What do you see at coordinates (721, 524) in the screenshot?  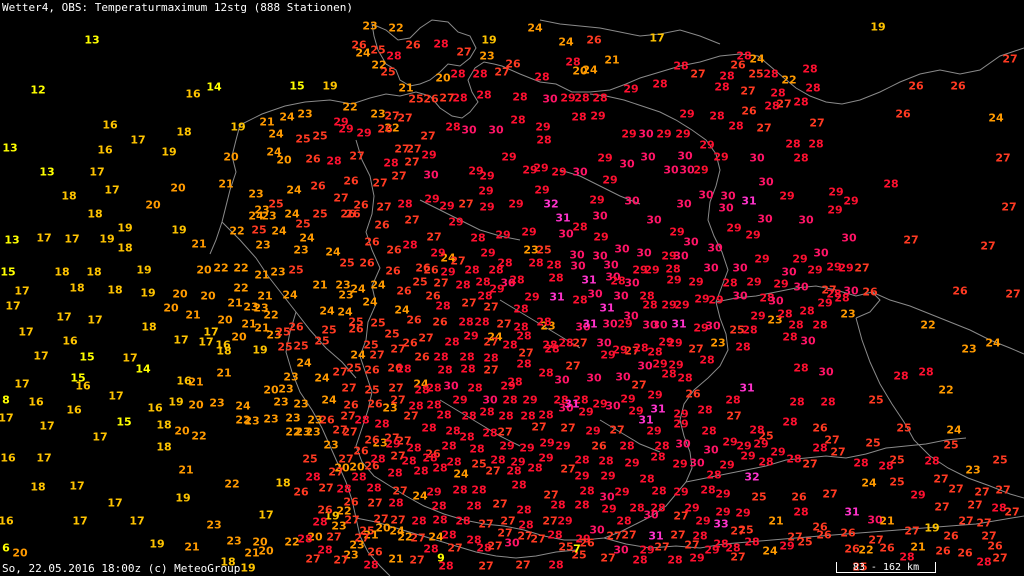 I see `station-temperature: 33` at bounding box center [721, 524].